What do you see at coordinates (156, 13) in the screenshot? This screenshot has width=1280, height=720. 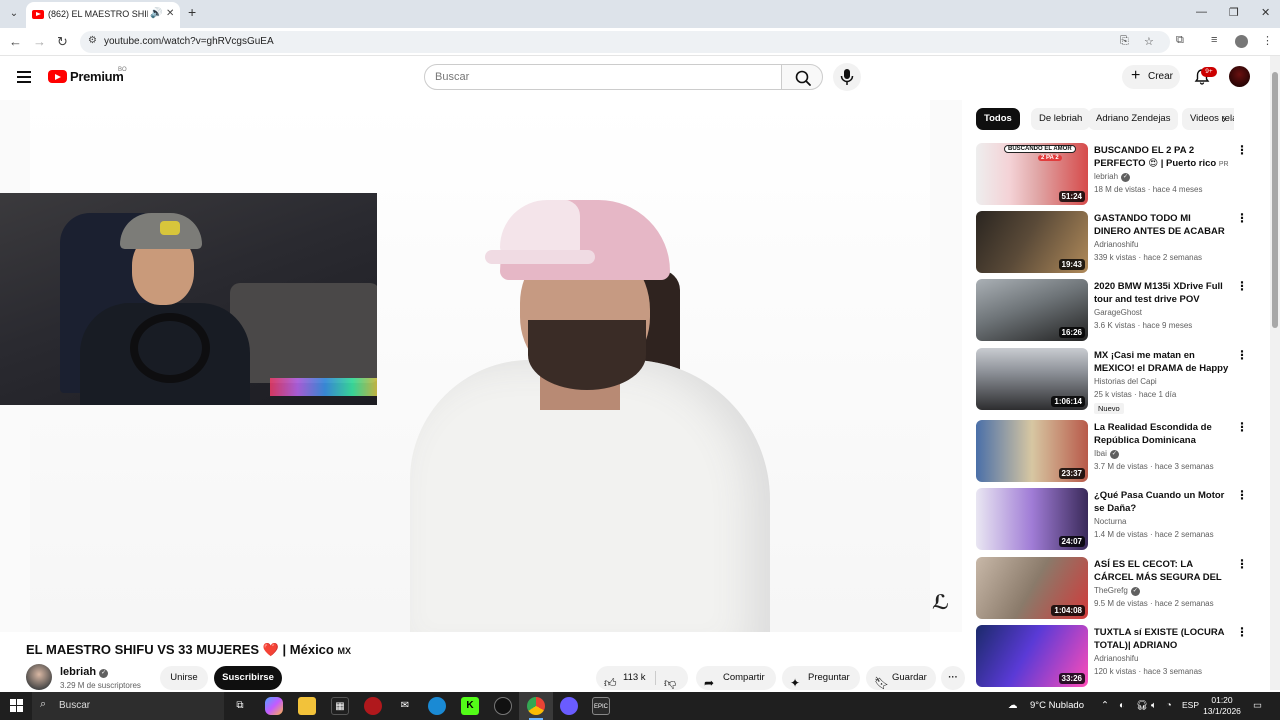 I see `audio-playing-icon: 🔊` at bounding box center [156, 13].